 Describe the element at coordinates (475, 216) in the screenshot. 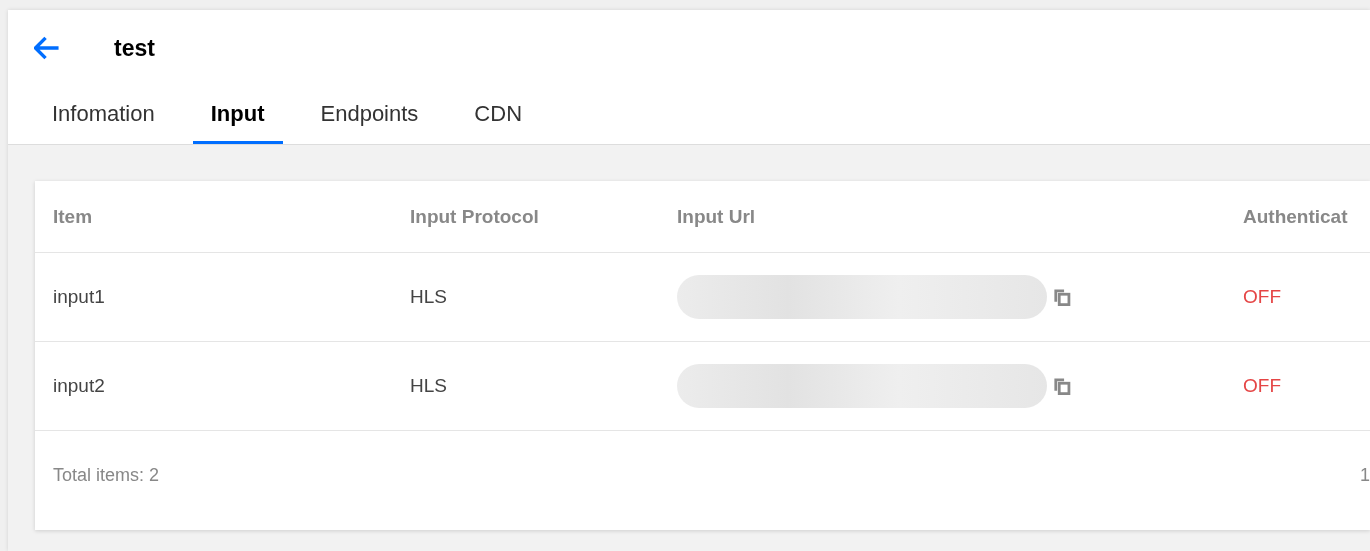

I see `column-header: Input Protocol` at that location.